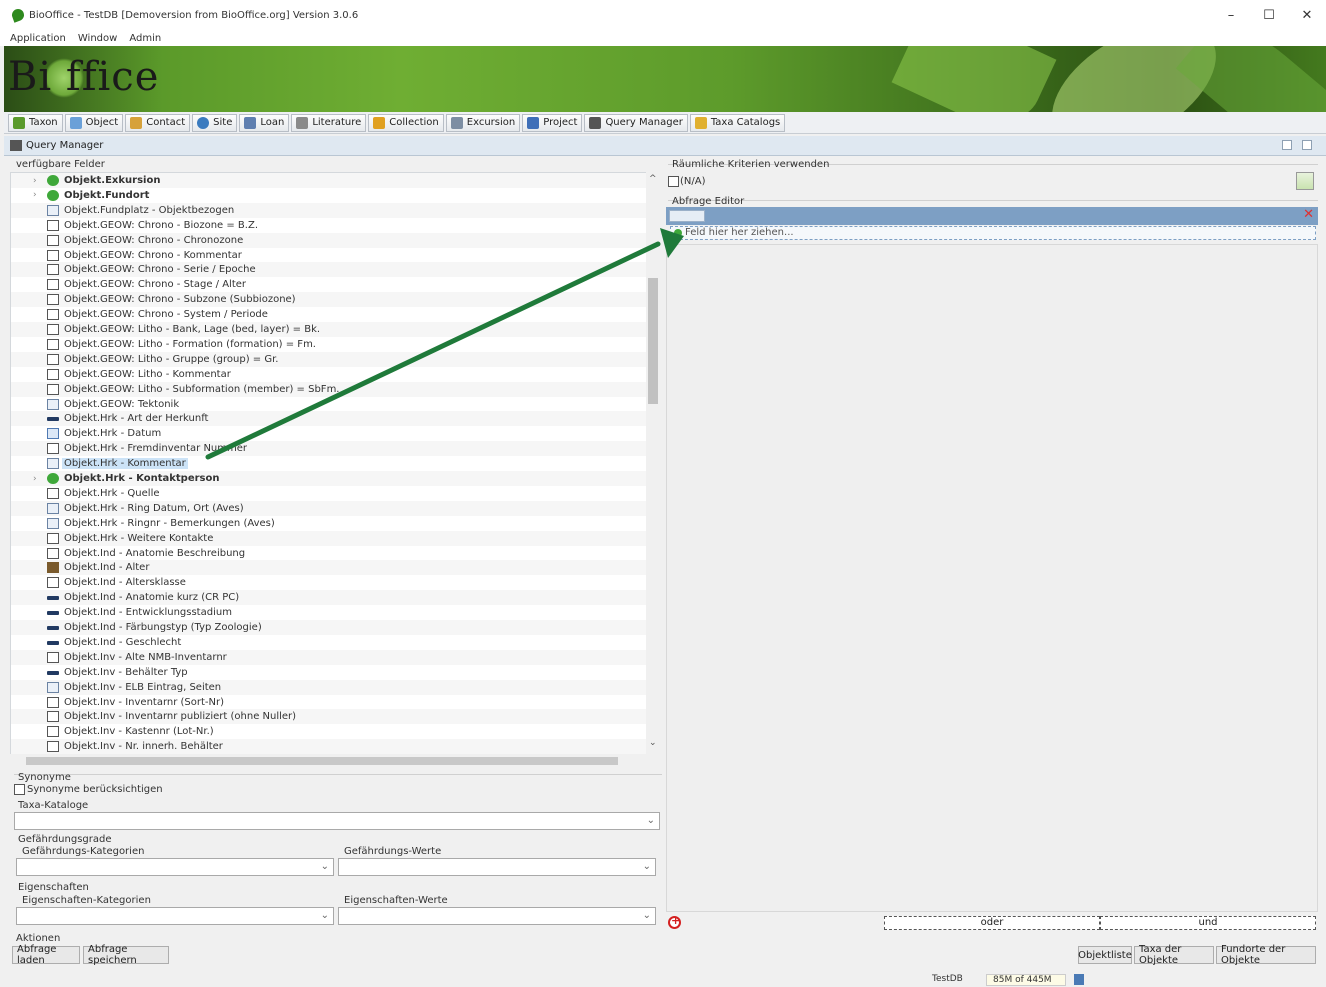 The height and width of the screenshot is (987, 1326). I want to click on loan-button: Loan, so click(264, 122).